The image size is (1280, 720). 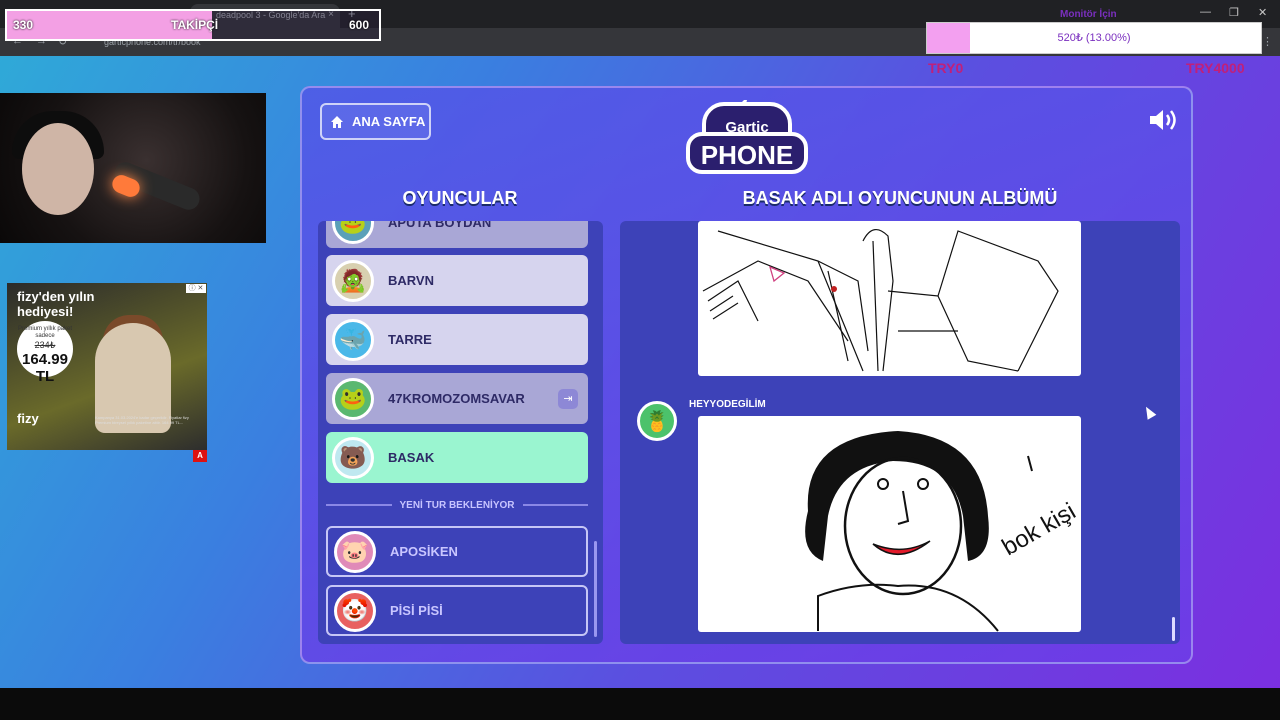 I want to click on player-item: 🐸 47KROMOZOMSAVAR ⇥, so click(x=457, y=398).